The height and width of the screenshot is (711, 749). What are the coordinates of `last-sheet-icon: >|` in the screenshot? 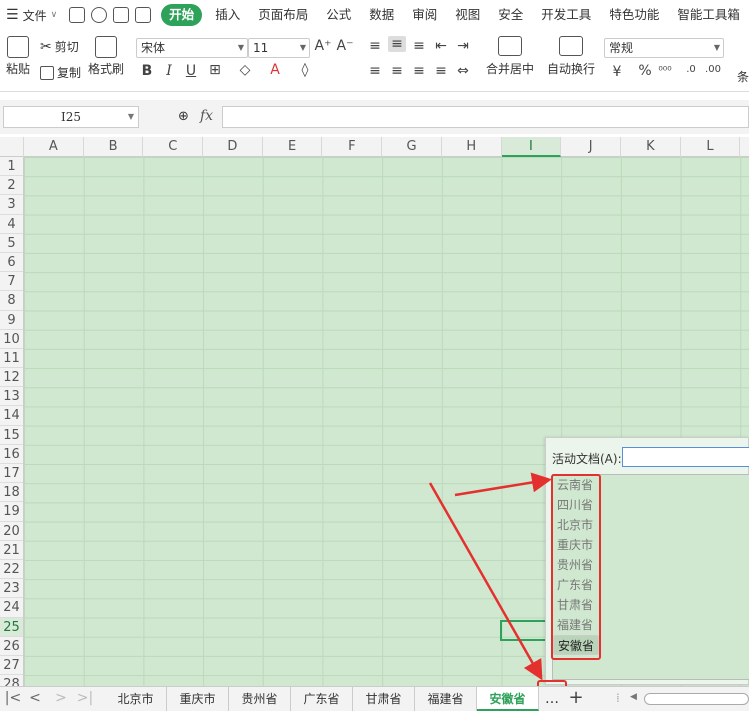 It's located at (85, 698).